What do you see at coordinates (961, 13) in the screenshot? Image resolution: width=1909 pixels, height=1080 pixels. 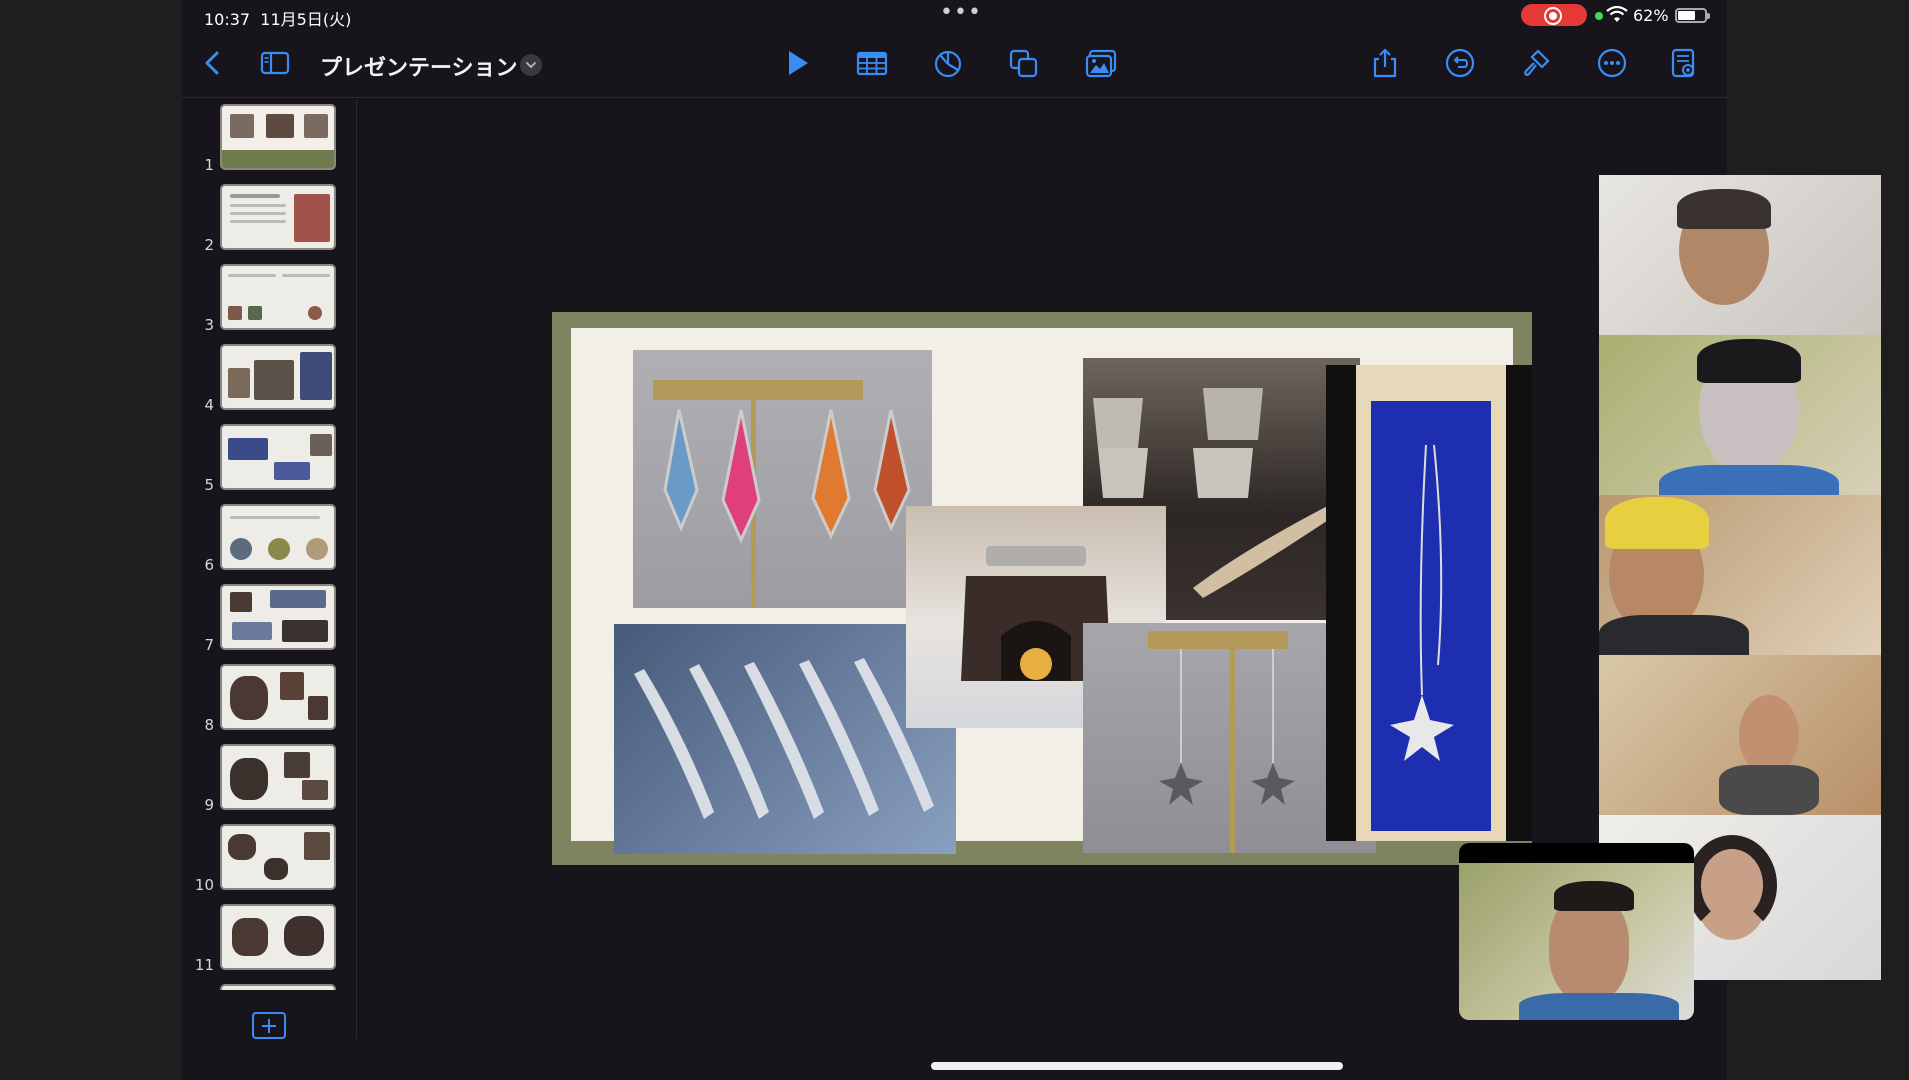 I see `multitasking-dots-icon: •••` at bounding box center [961, 13].